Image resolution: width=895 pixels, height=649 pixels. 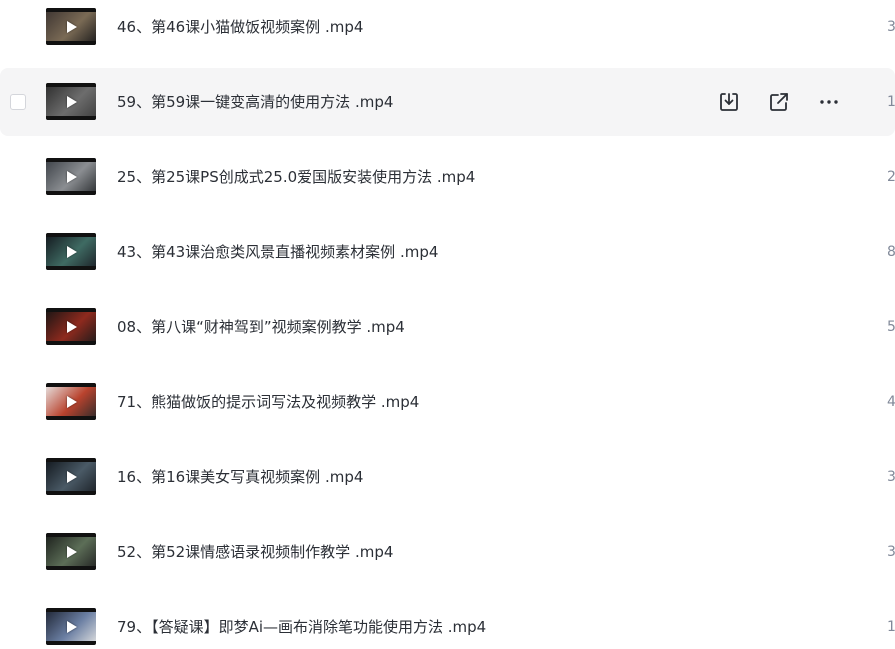 I want to click on file-name: 52、第52课情感语录视频制作教学 .mp4, so click(x=255, y=552).